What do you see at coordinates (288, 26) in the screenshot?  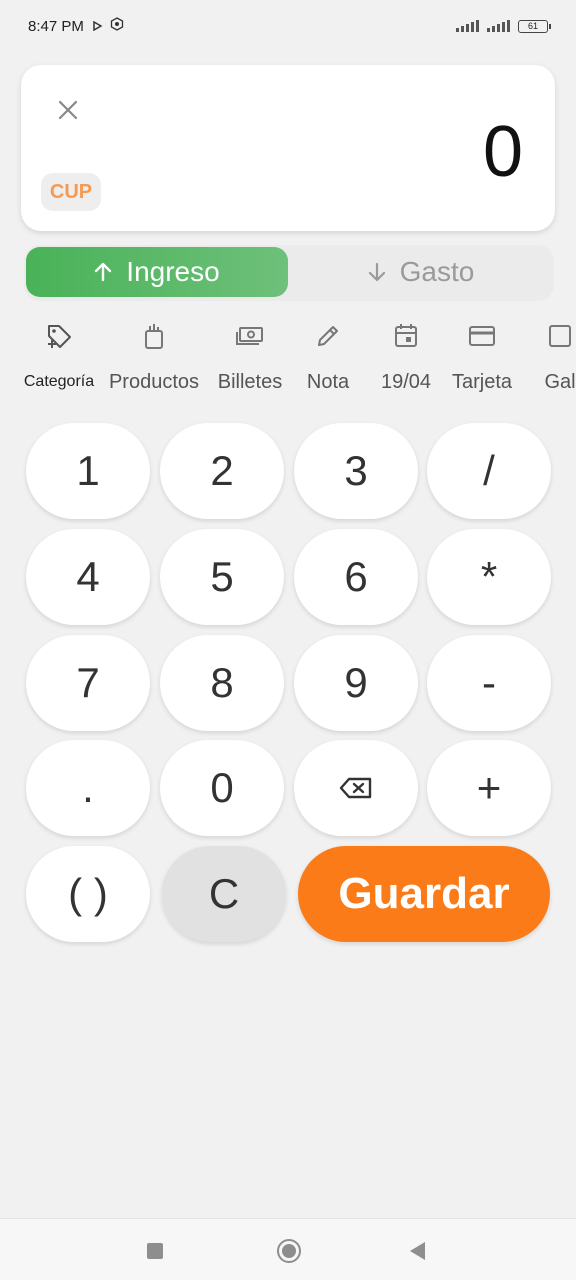 I see `status-bar: 8:47 PM 61` at bounding box center [288, 26].